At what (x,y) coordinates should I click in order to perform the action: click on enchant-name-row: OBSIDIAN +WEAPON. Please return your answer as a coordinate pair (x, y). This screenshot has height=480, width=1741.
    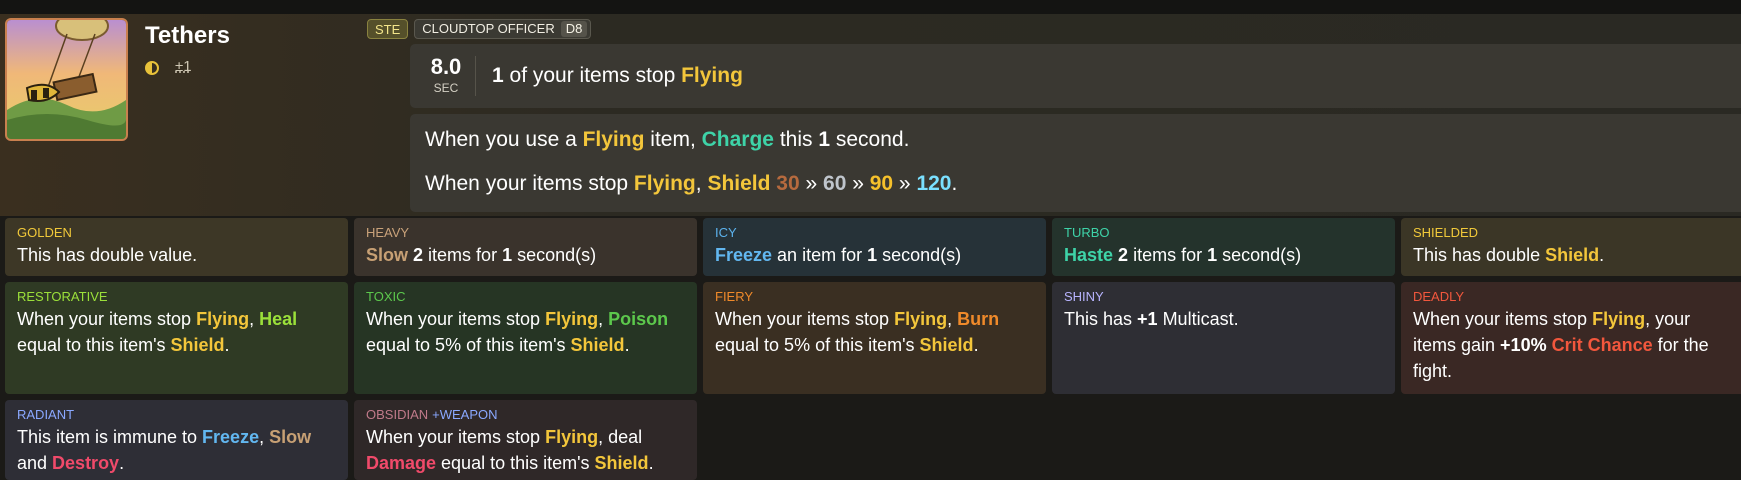
    Looking at the image, I should click on (525, 414).